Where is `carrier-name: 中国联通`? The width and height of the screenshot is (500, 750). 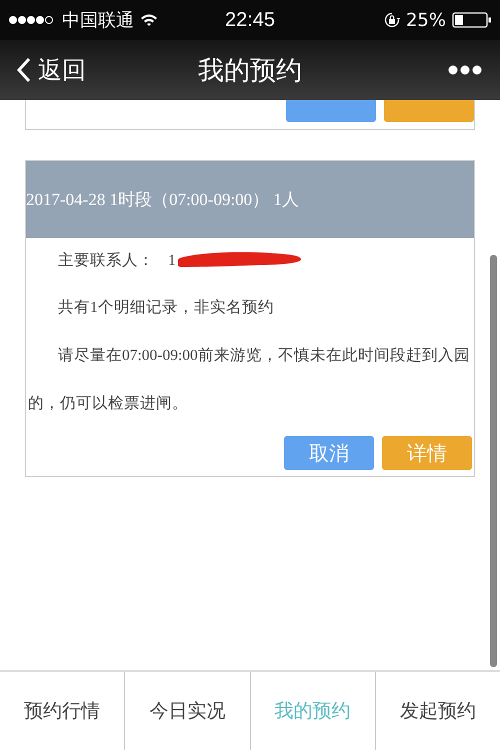 carrier-name: 中国联通 is located at coordinates (98, 20).